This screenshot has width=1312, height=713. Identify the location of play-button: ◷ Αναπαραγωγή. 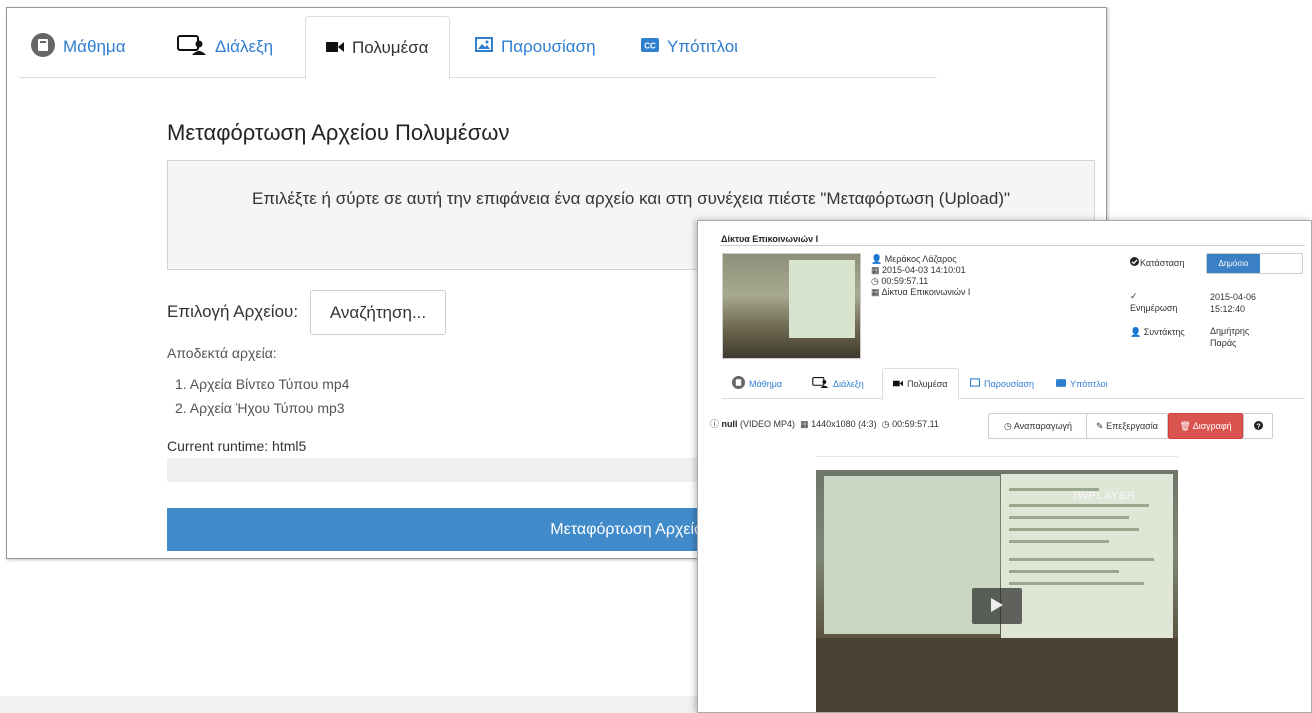
(1038, 426).